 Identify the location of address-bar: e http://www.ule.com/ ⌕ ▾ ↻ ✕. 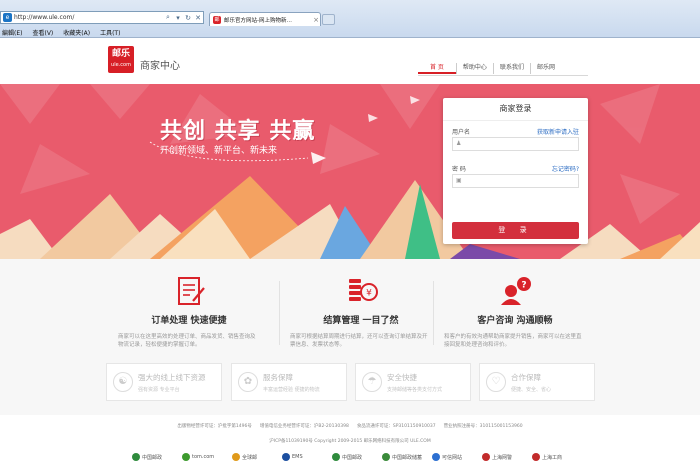
(102, 17).